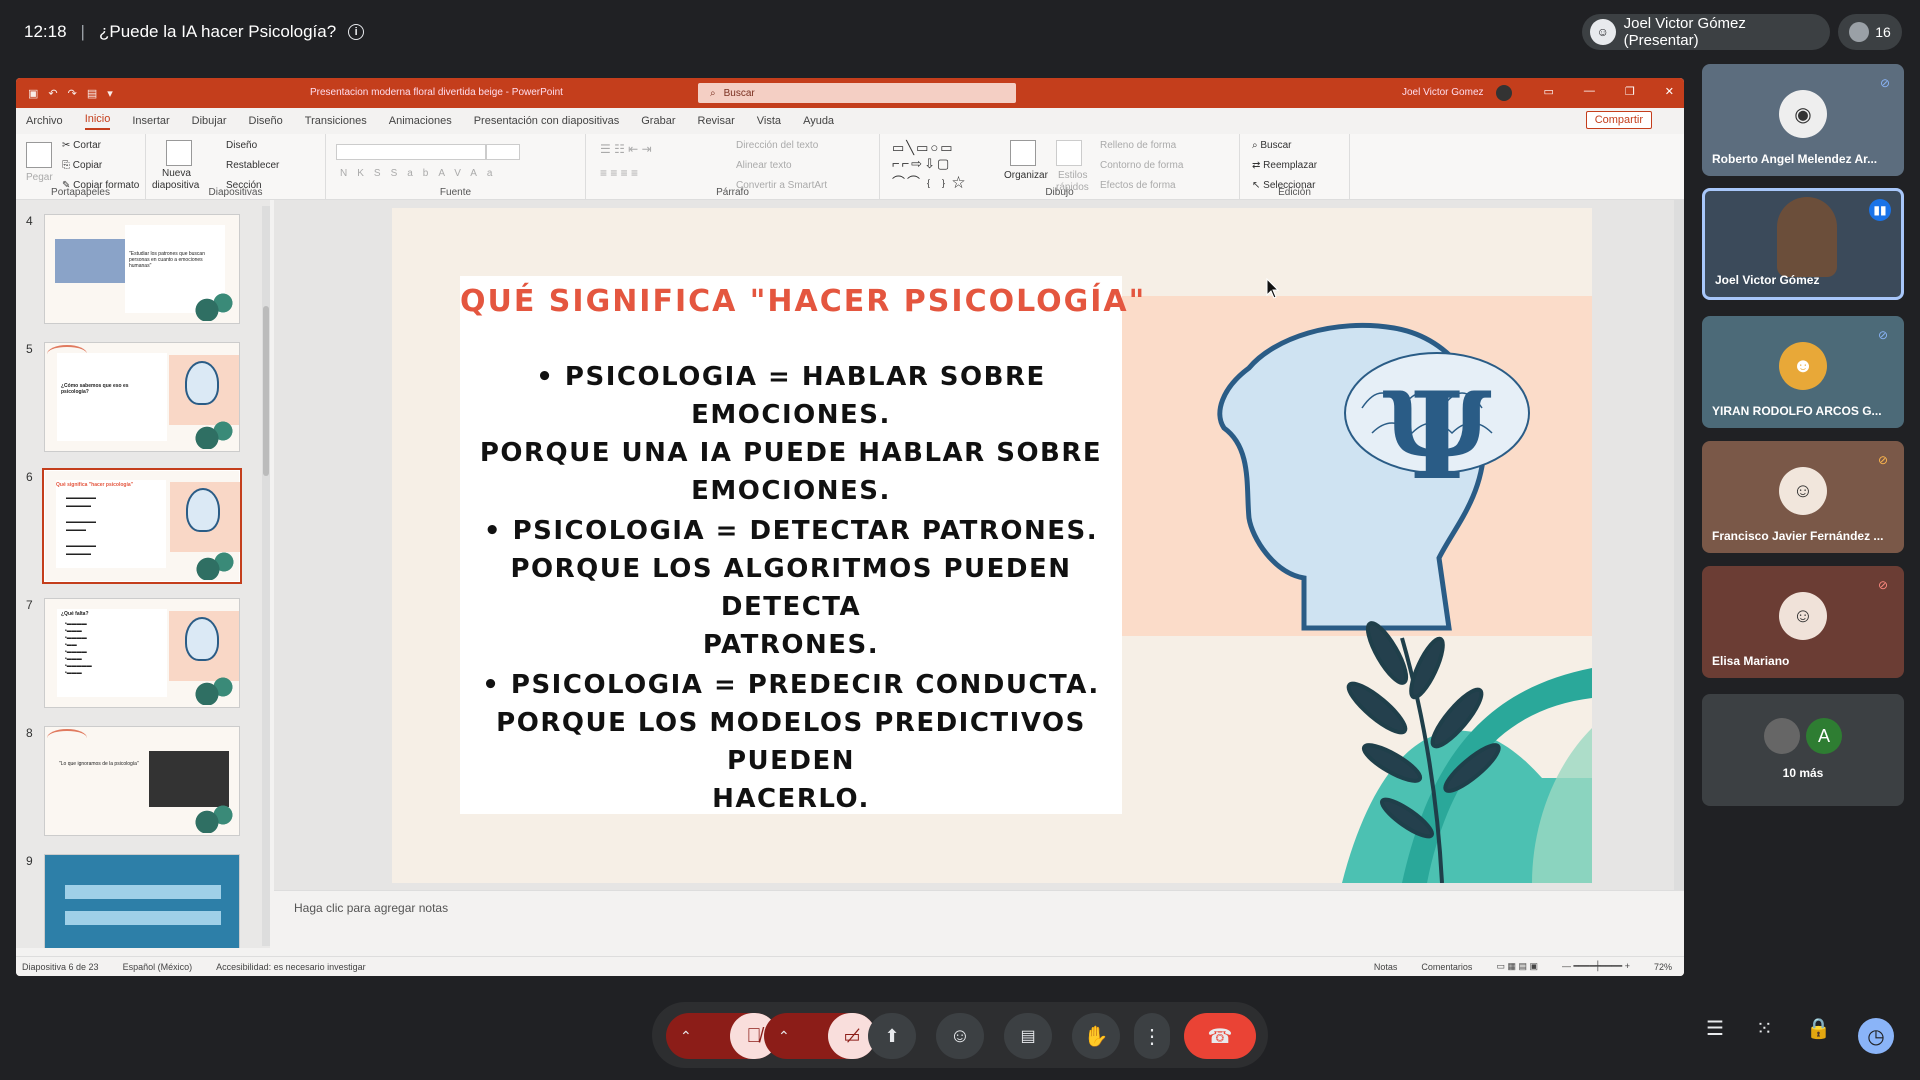  Describe the element at coordinates (81, 145) in the screenshot. I see `cut-button: ✂ Cortar` at that location.